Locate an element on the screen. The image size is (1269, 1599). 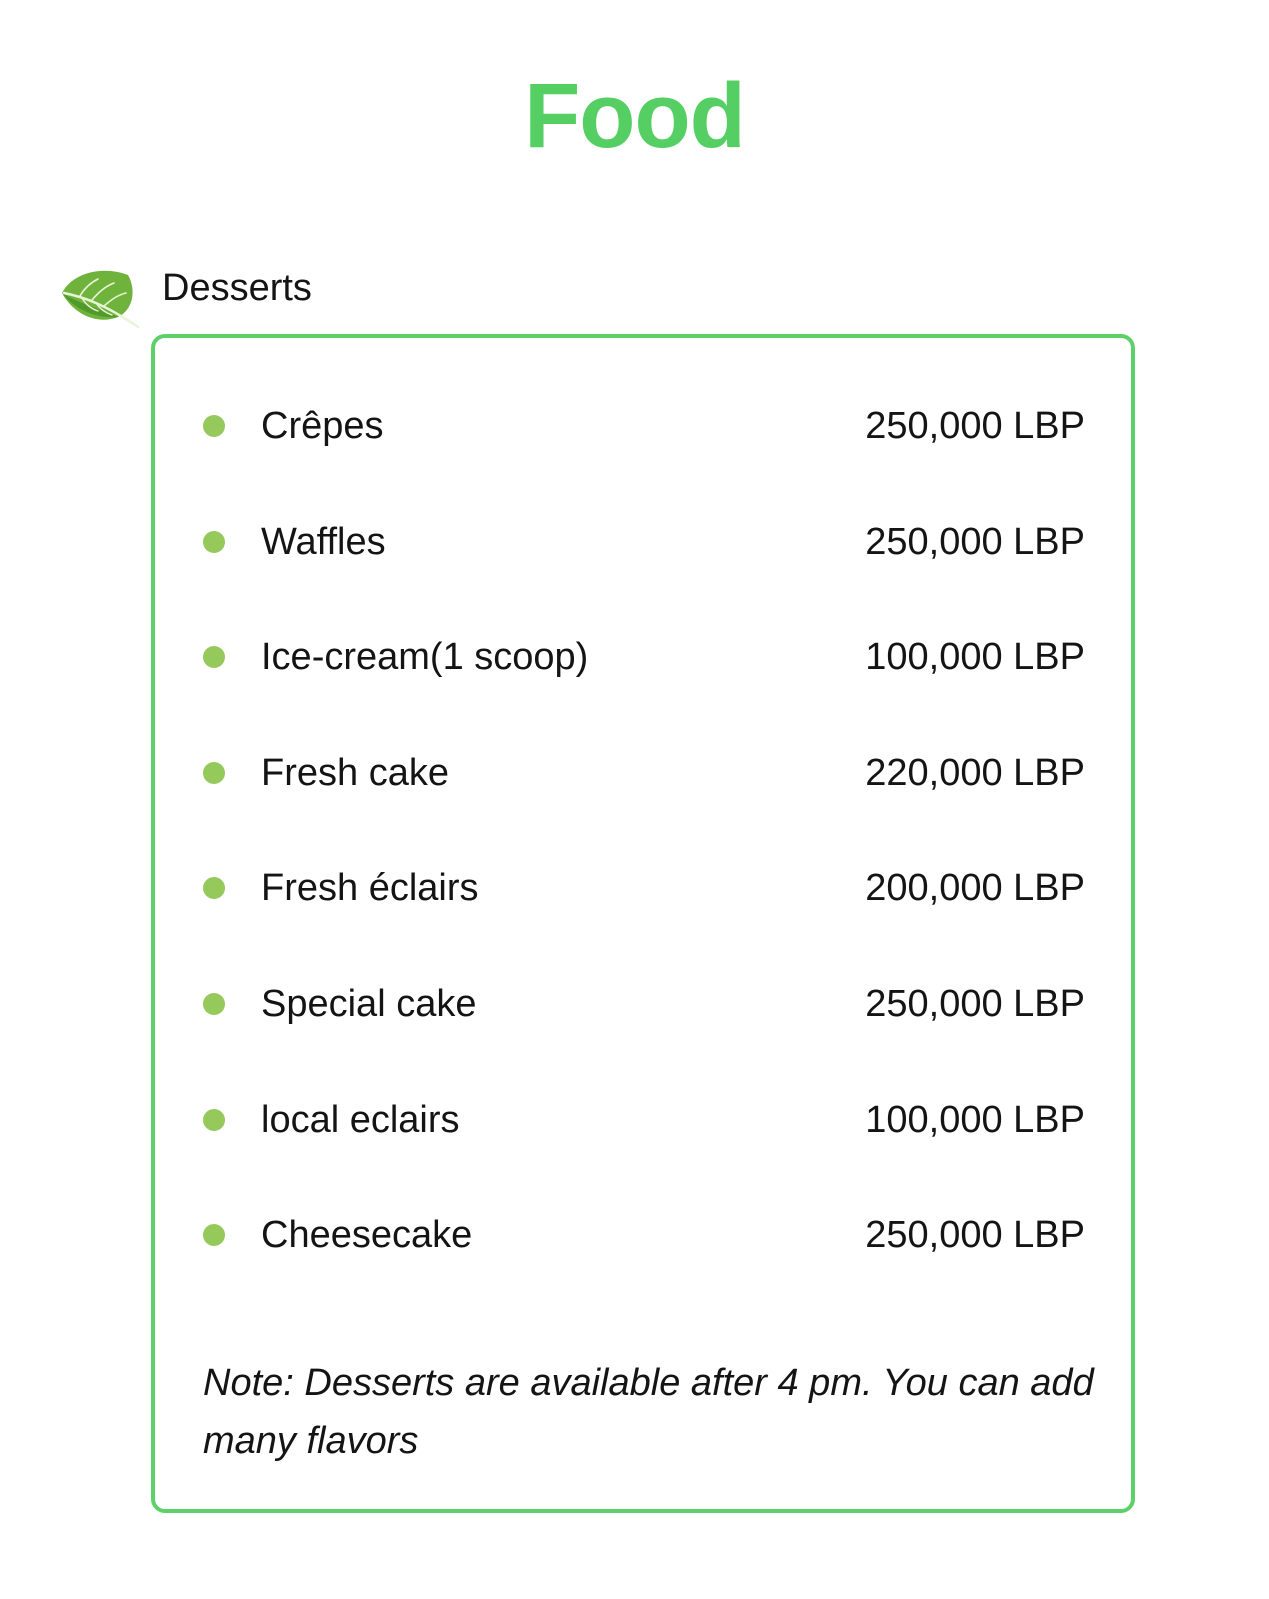
item-name: Ice-cream(1 scoop) is located at coordinates (425, 657).